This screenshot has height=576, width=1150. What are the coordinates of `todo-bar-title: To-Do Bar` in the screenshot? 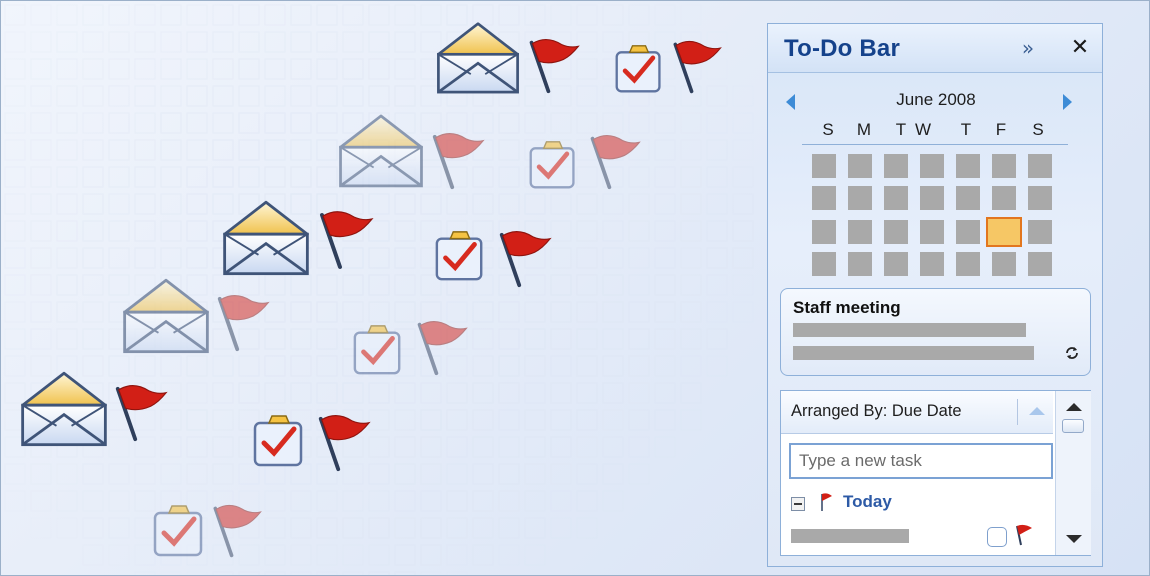 It's located at (842, 48).